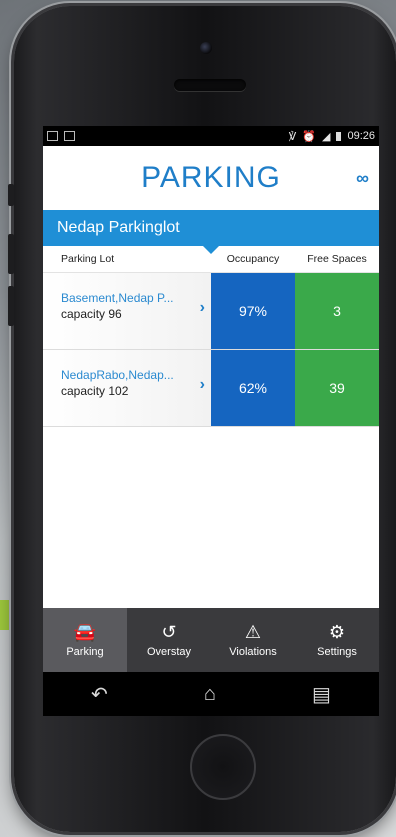 Image resolution: width=396 pixels, height=837 pixels. Describe the element at coordinates (211, 232) in the screenshot. I see `parking-lot-selector: Nedap Parkinglot` at that location.